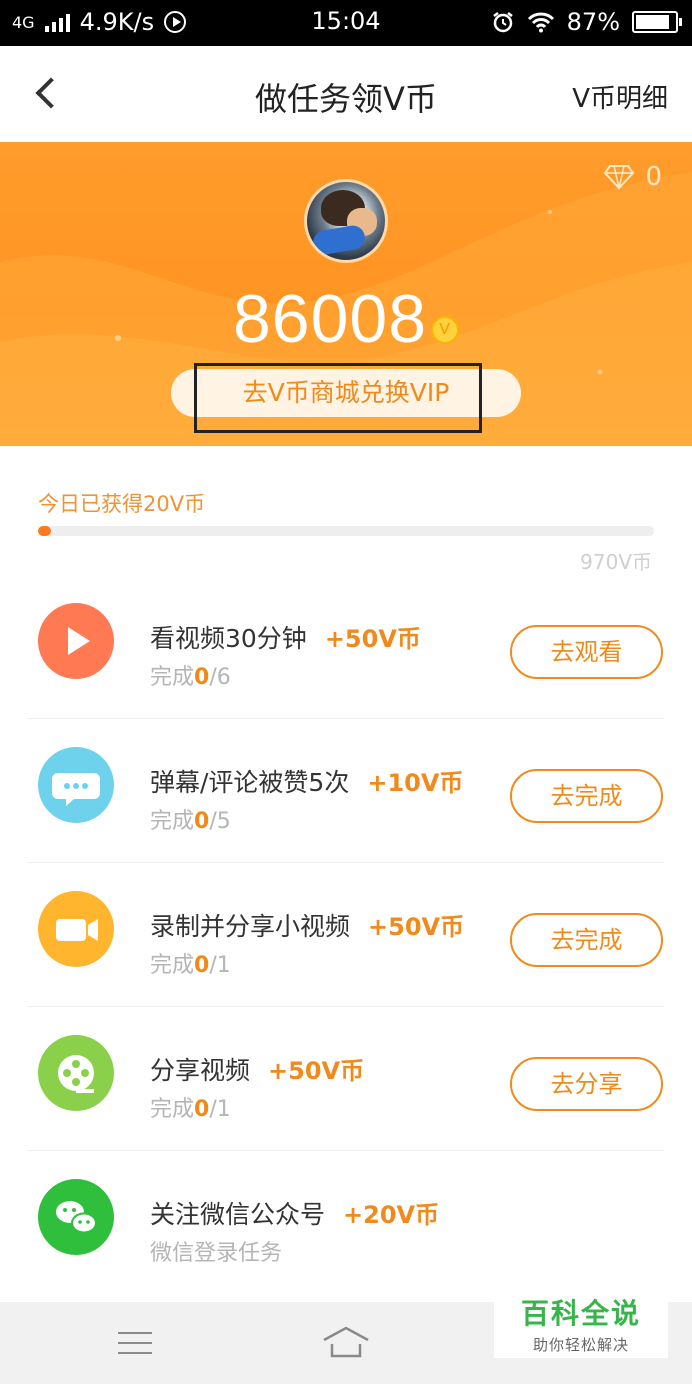 The image size is (692, 1384). Describe the element at coordinates (76, 1217) in the screenshot. I see `wechat-icon` at that location.